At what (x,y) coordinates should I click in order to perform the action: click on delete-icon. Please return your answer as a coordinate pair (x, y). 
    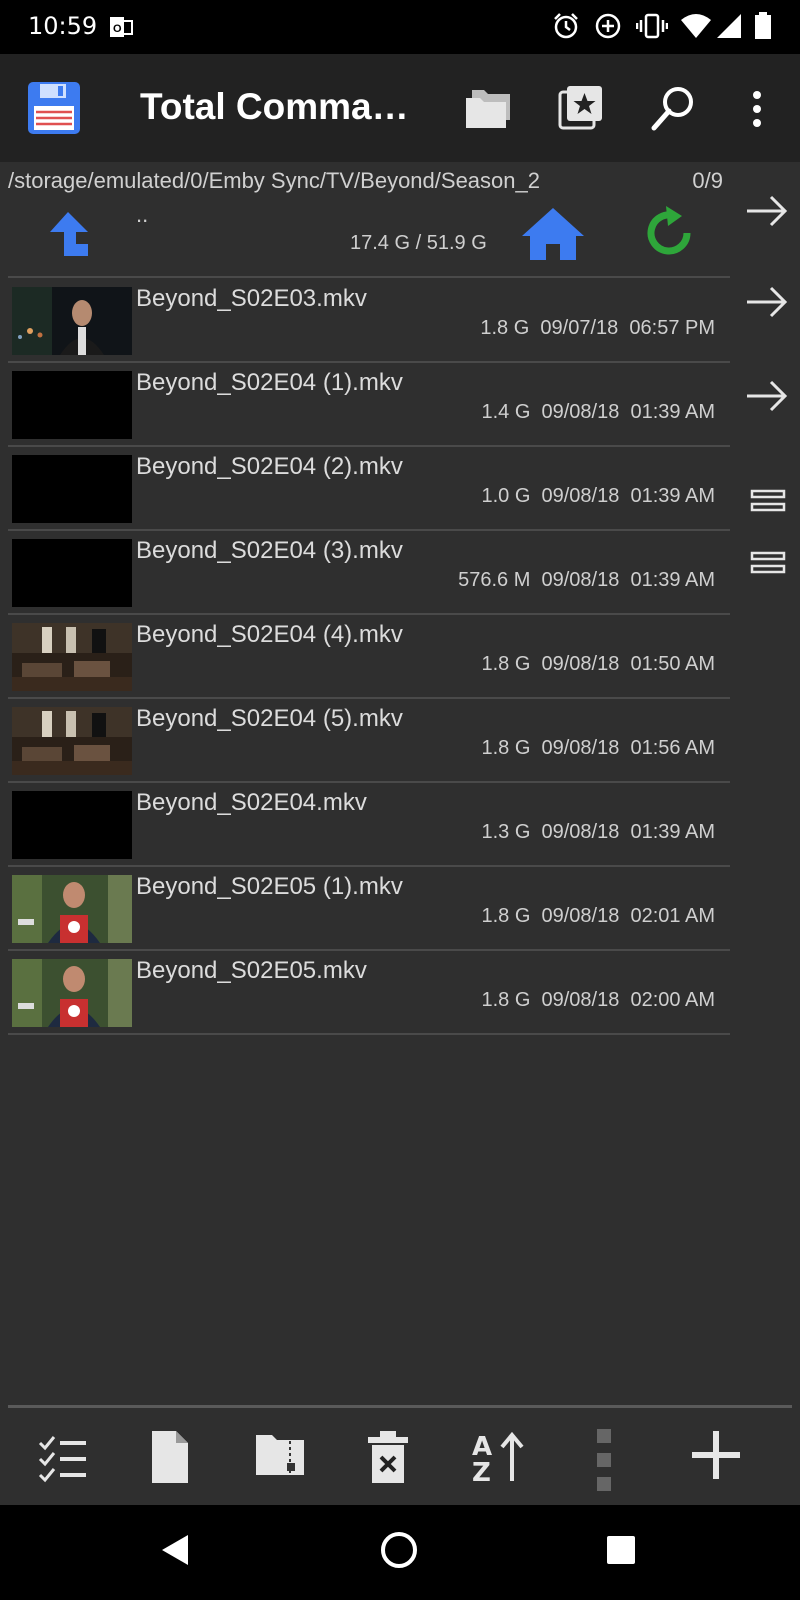
    Looking at the image, I should click on (396, 1459).